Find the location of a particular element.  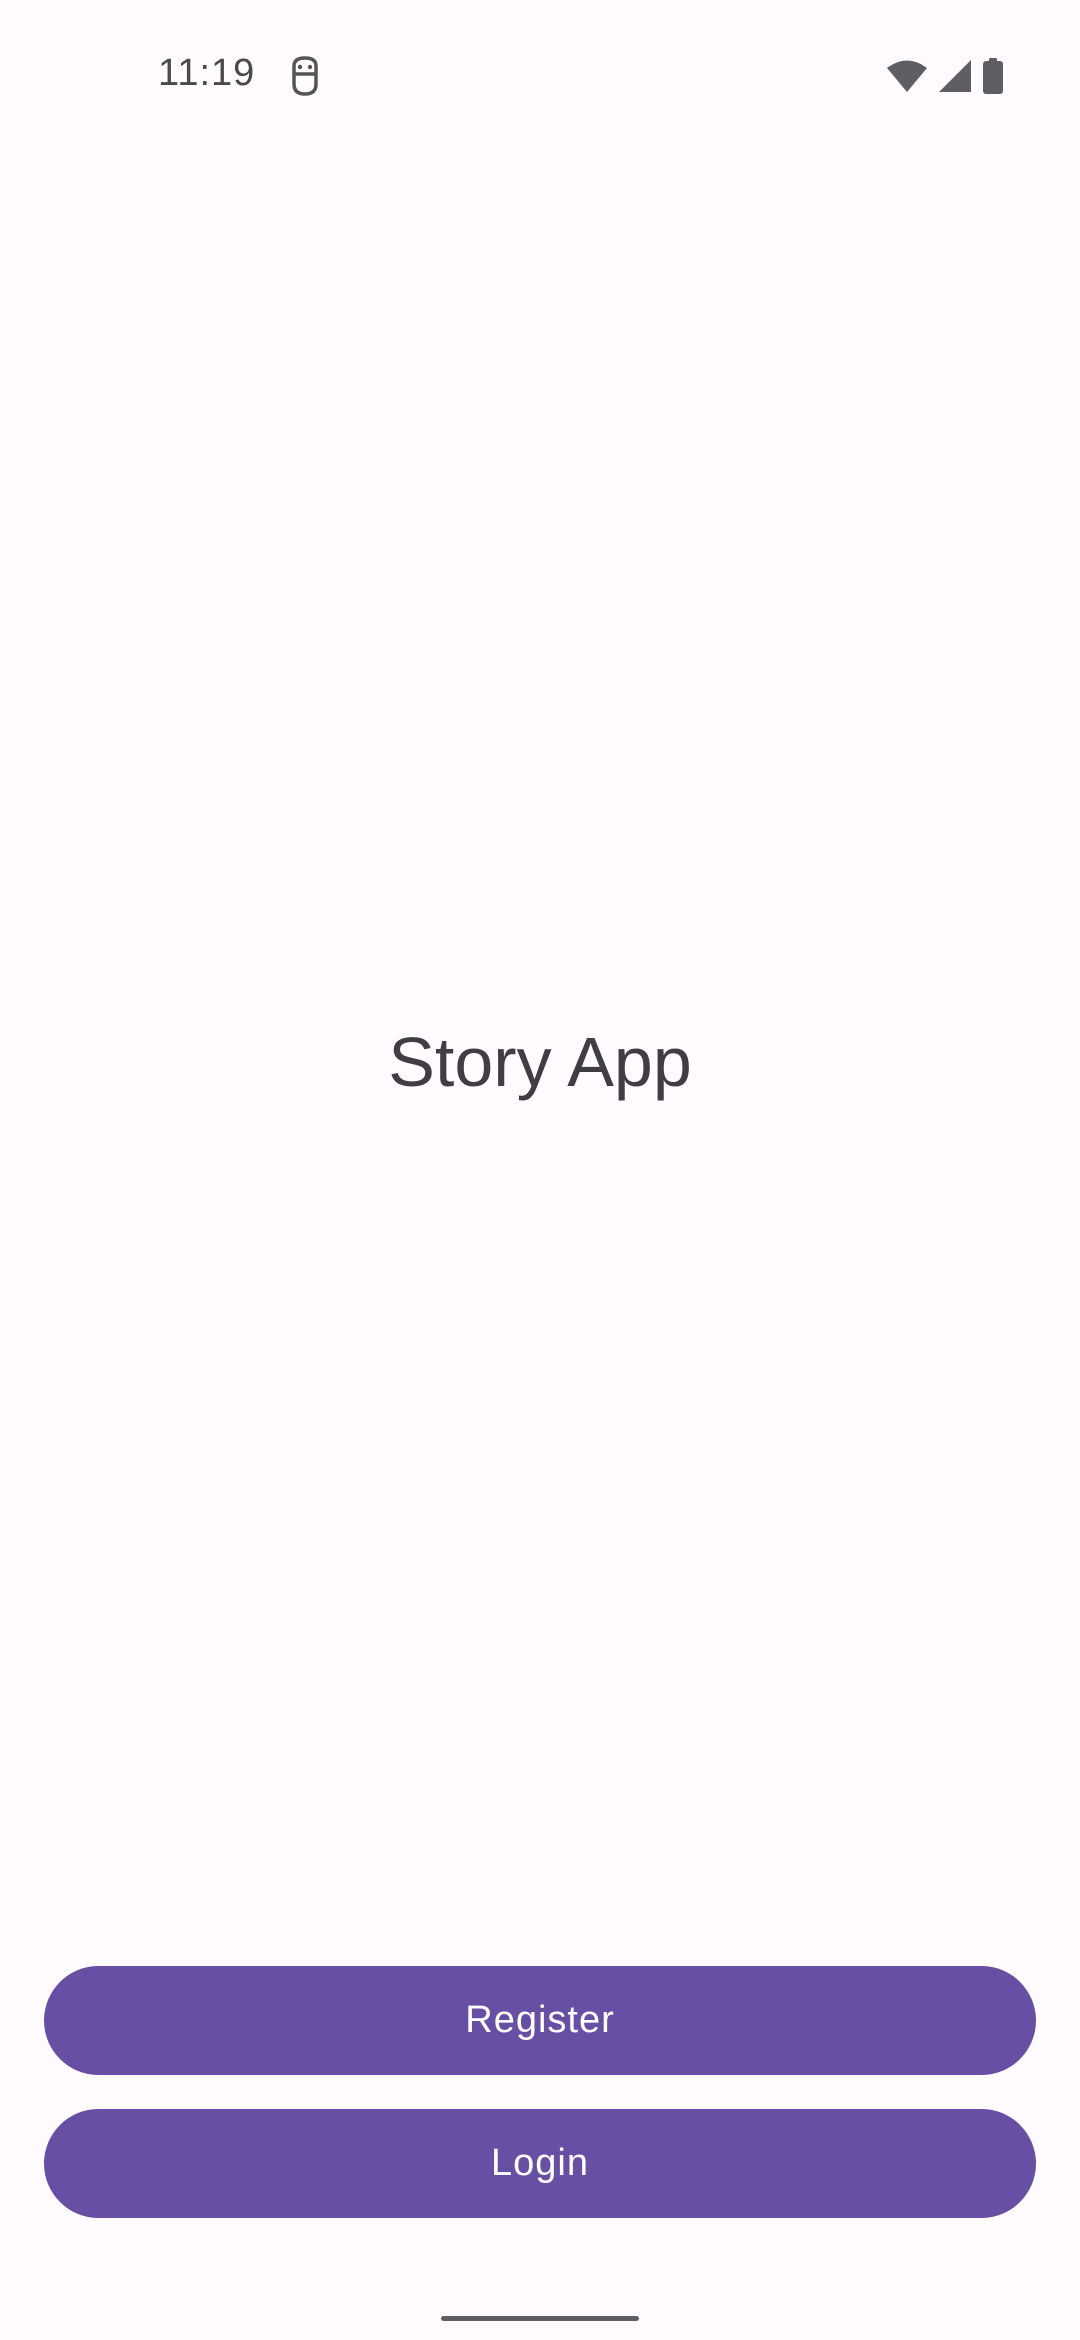

gesture-nav-handle is located at coordinates (540, 2318).